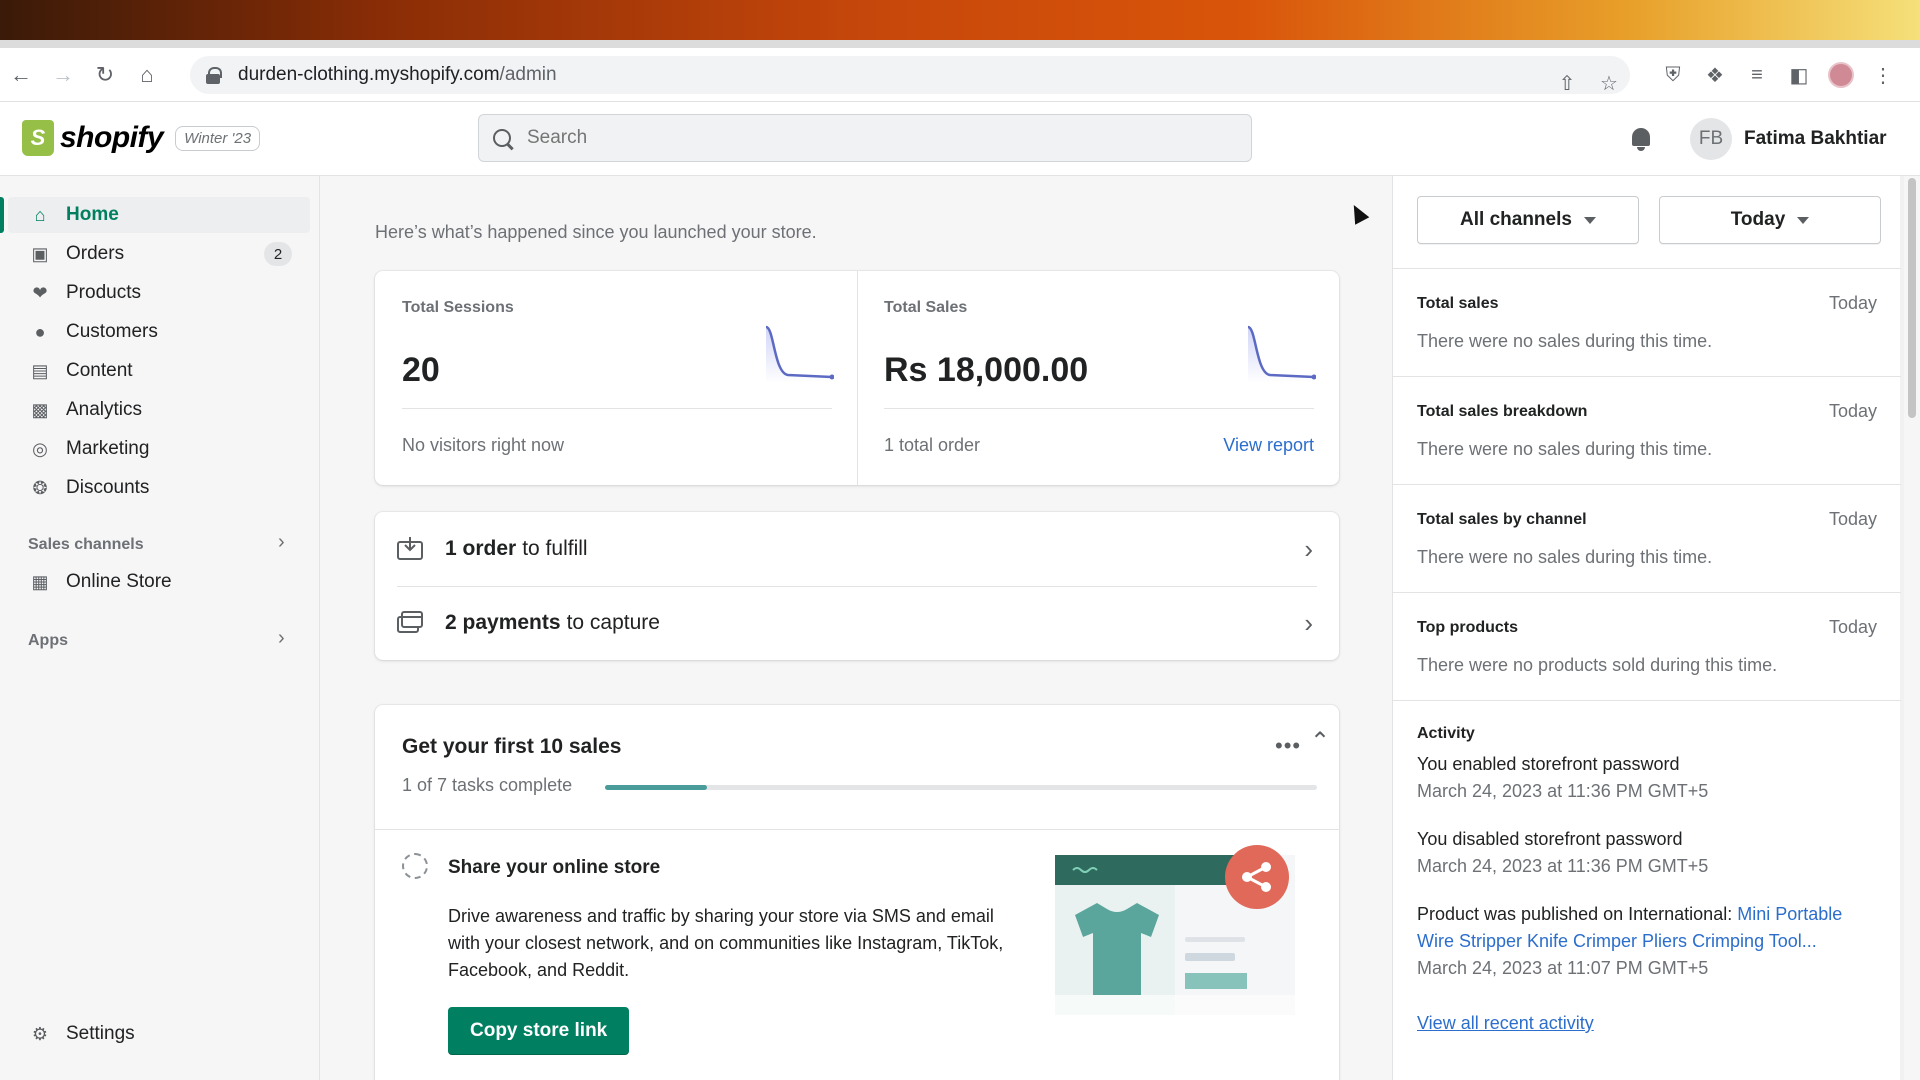 Image resolution: width=1920 pixels, height=1080 pixels. What do you see at coordinates (656, 787) in the screenshot?
I see `progress-fill` at bounding box center [656, 787].